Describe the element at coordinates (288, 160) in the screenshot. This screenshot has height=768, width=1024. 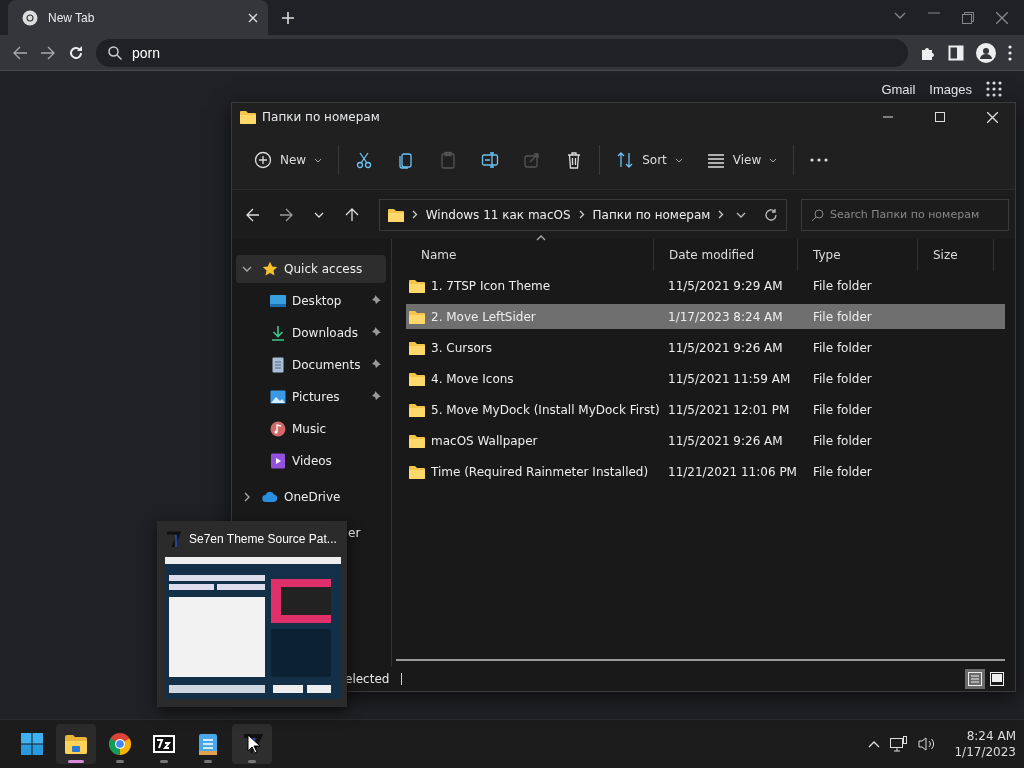
I see `toolbar-button: New` at that location.